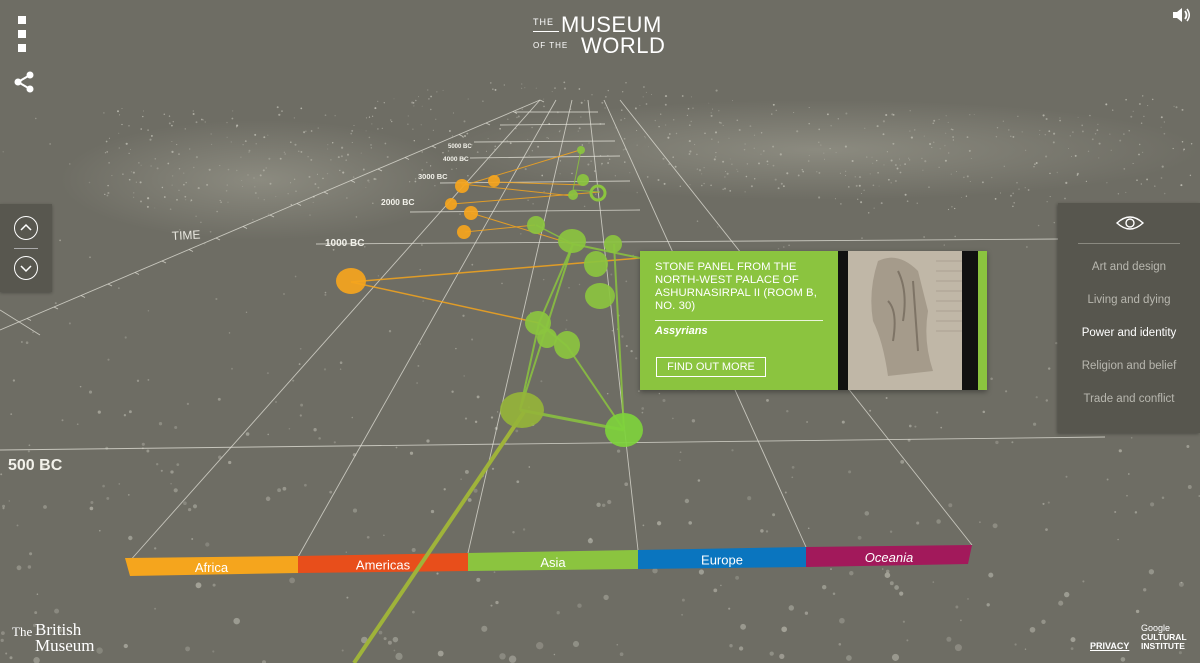  Describe the element at coordinates (23, 34) in the screenshot. I see `menu-dots-icon` at that location.